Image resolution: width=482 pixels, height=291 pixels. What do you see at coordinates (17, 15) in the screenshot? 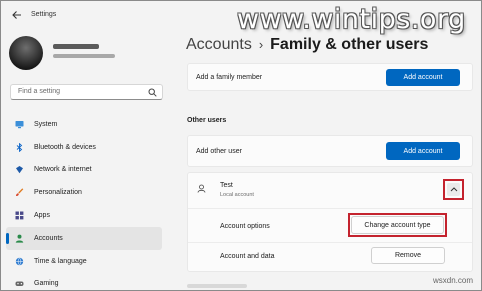
I see `back-arrow-icon` at bounding box center [17, 15].